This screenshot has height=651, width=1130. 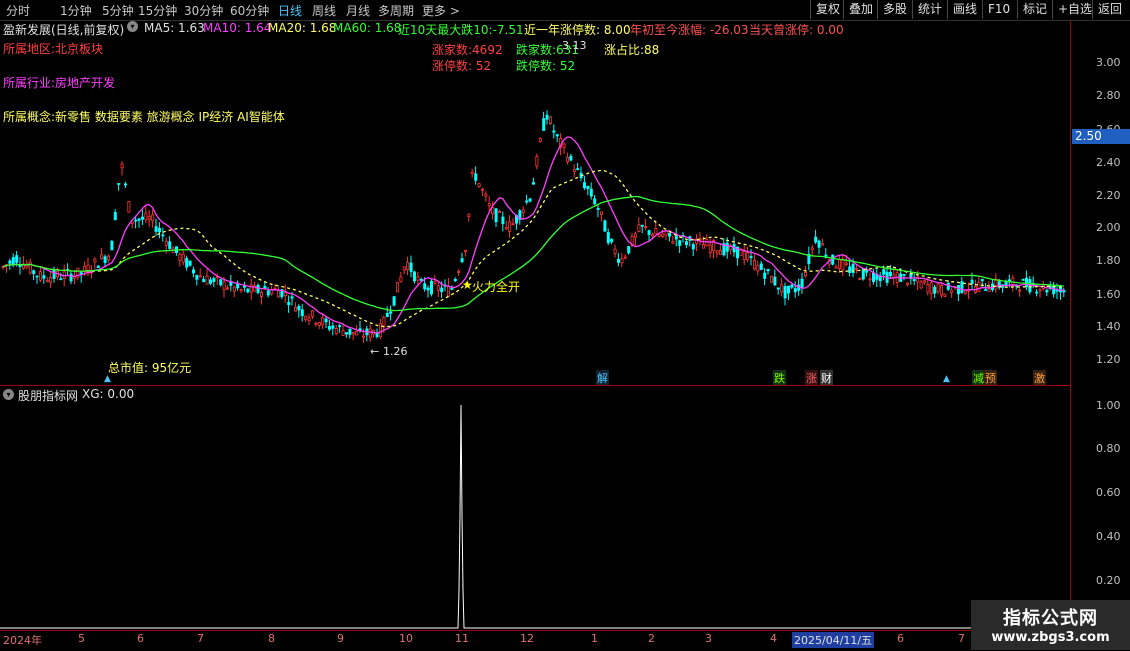 I want to click on watermark-url: www.zbgs3.com, so click(x=1050, y=637).